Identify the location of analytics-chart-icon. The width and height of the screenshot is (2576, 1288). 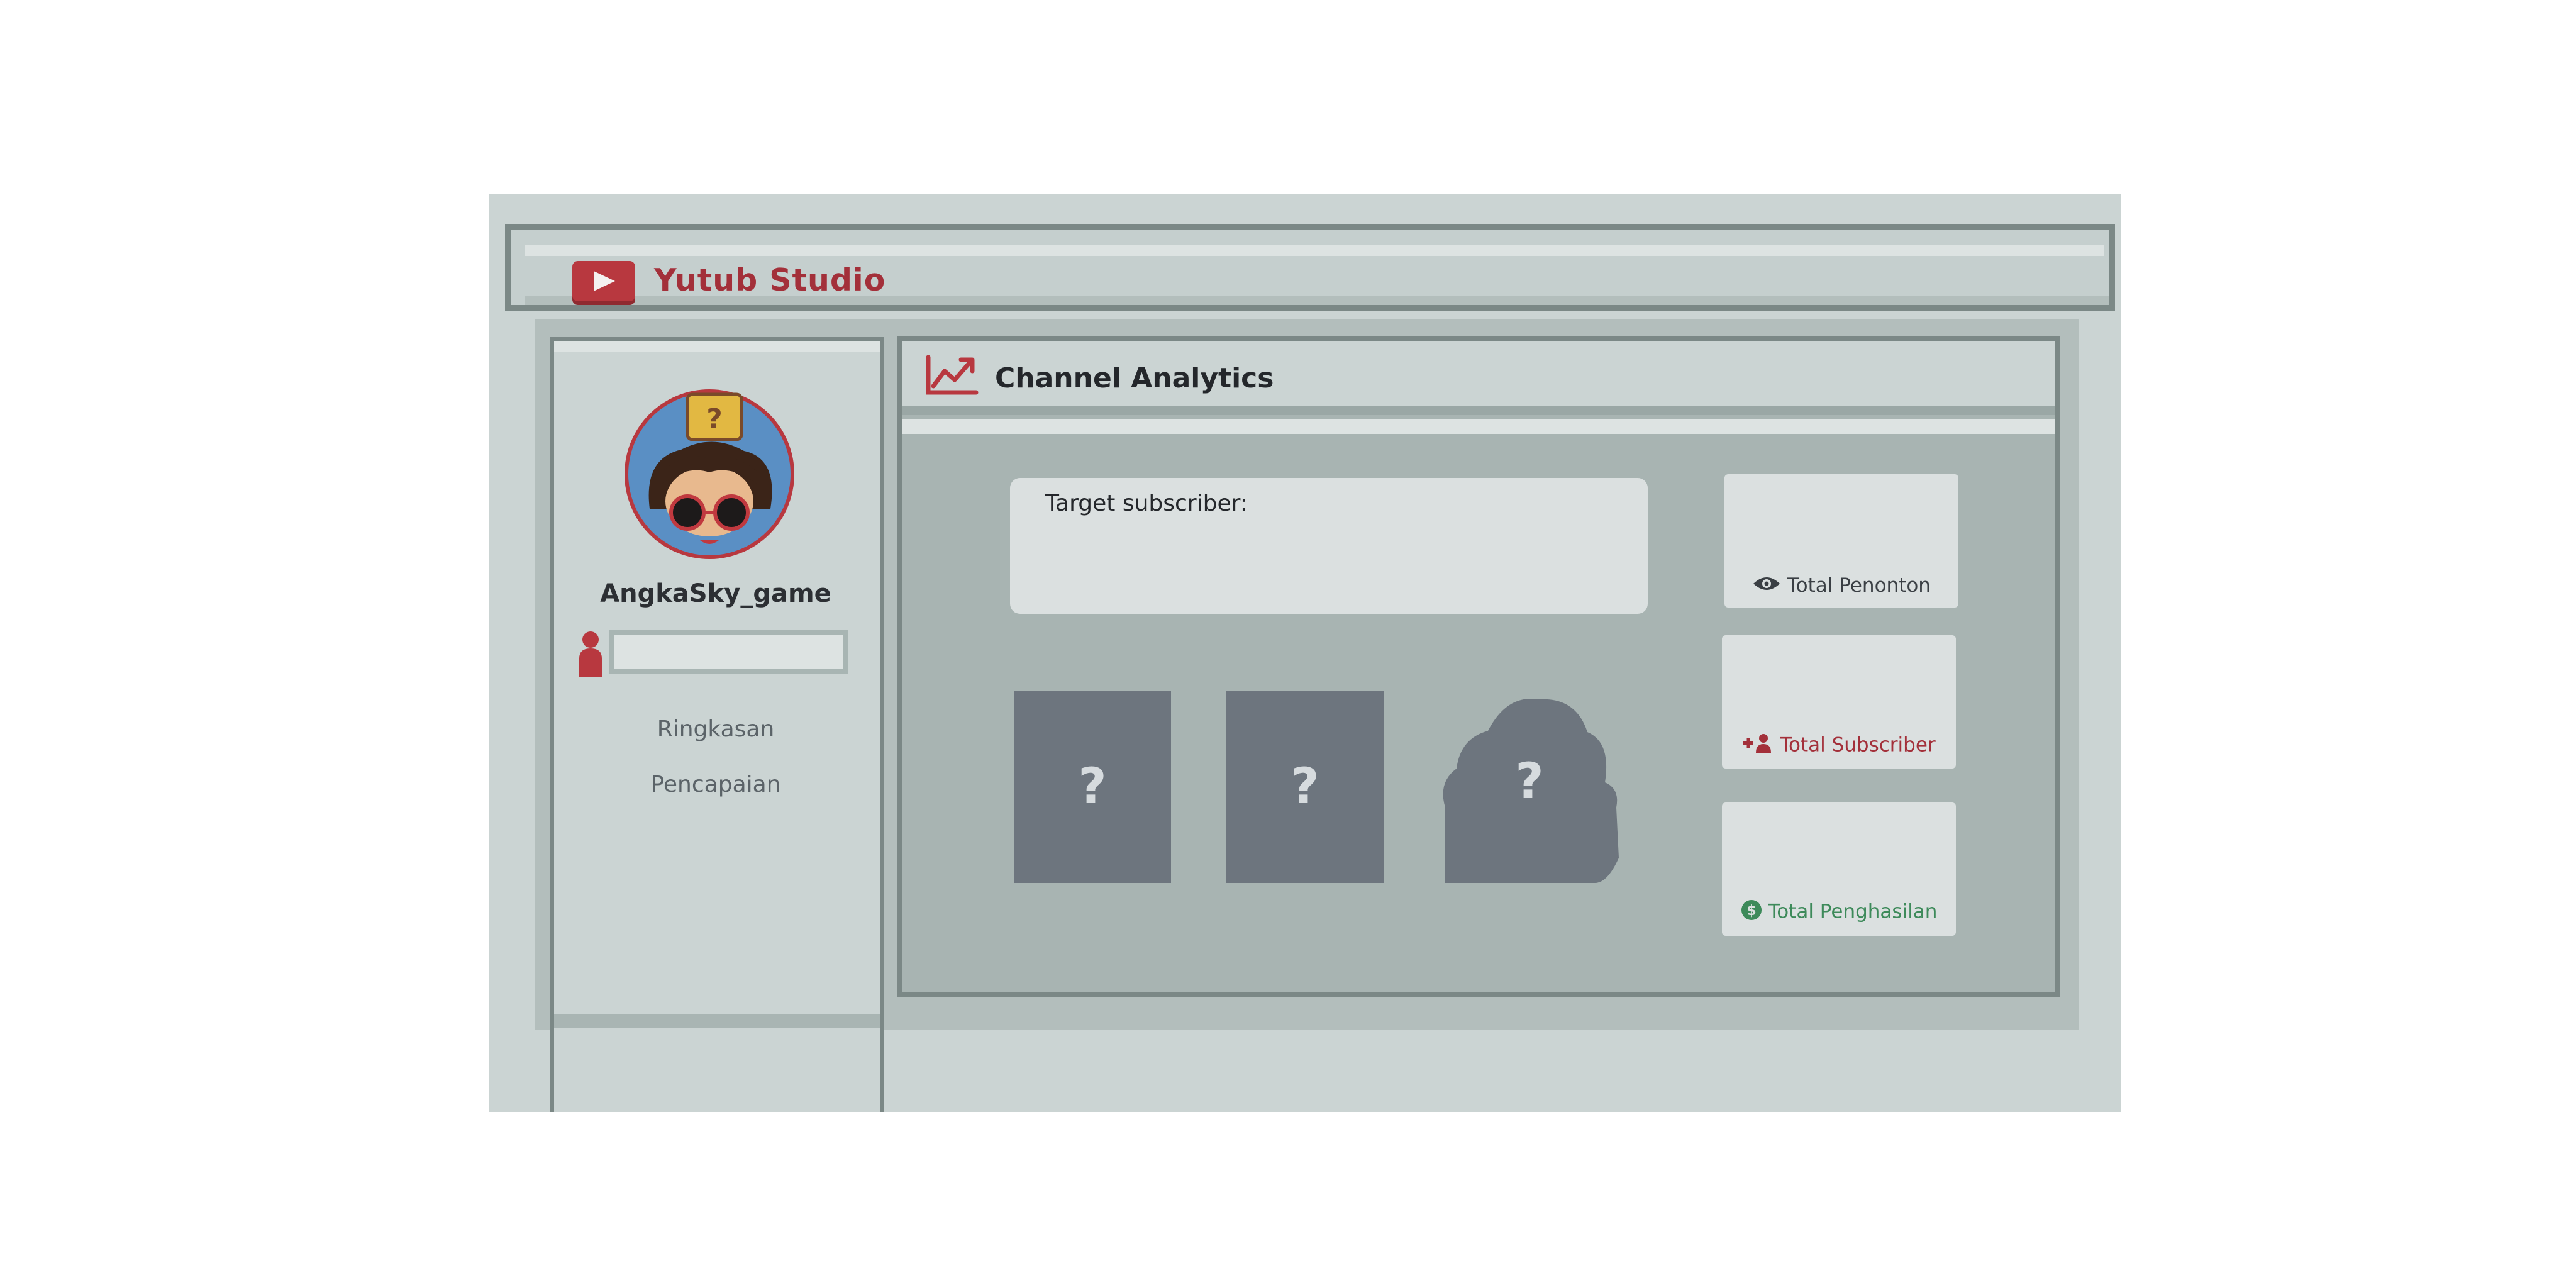
(951, 377).